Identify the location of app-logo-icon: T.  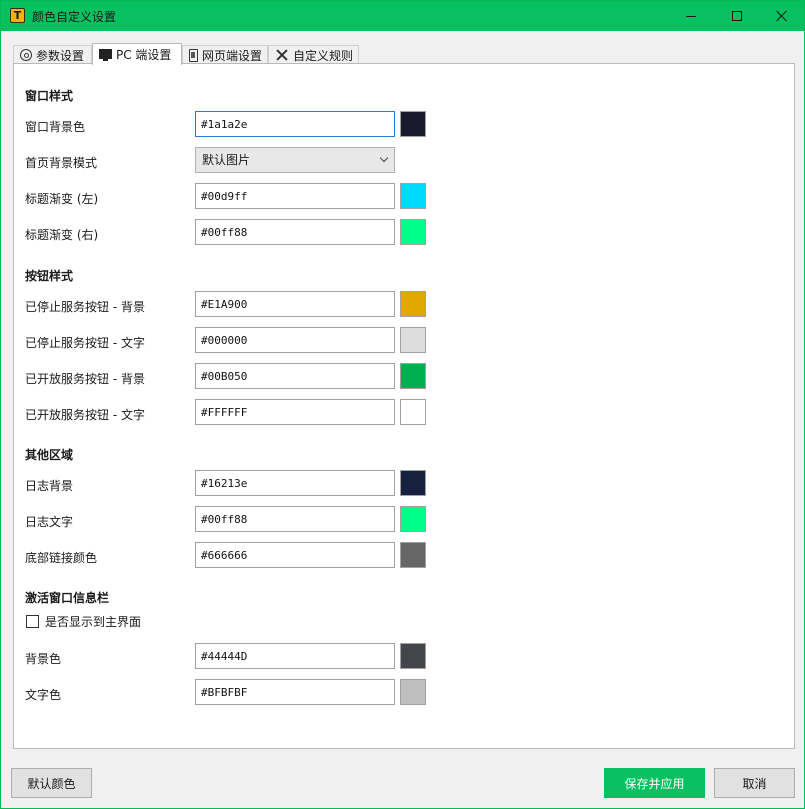
(17, 15).